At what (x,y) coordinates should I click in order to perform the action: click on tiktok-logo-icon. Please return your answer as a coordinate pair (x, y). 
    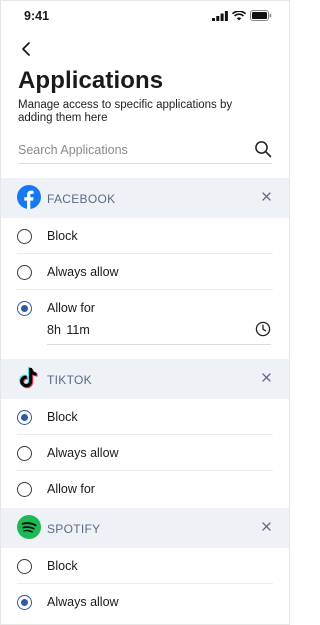
    Looking at the image, I should click on (29, 378).